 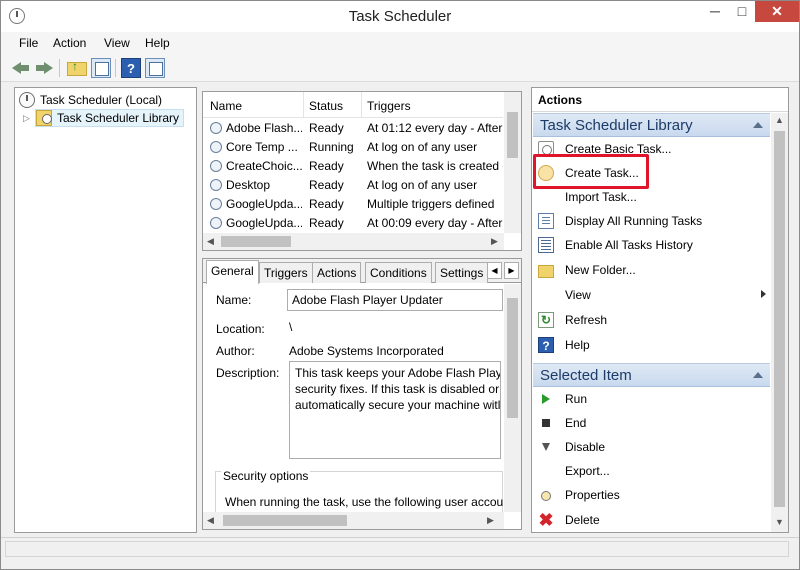 I want to click on author-value: Adobe Systems Incorporated, so click(x=366, y=351).